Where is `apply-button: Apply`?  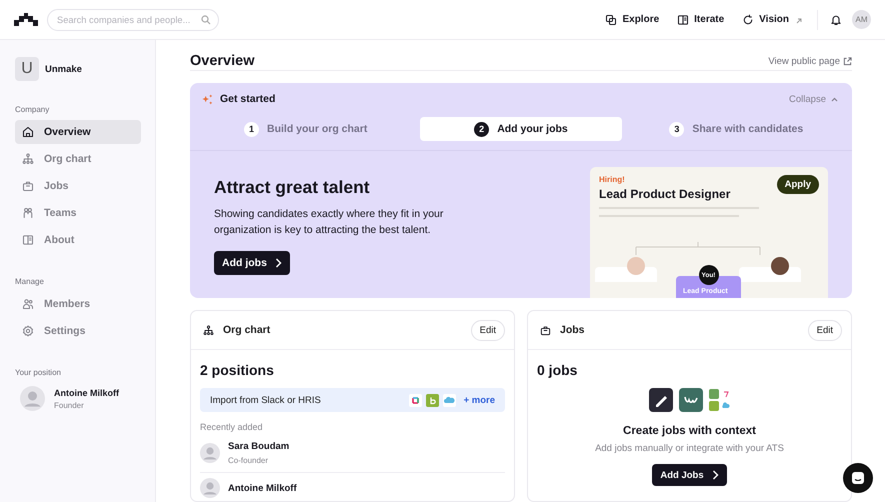
apply-button: Apply is located at coordinates (797, 184).